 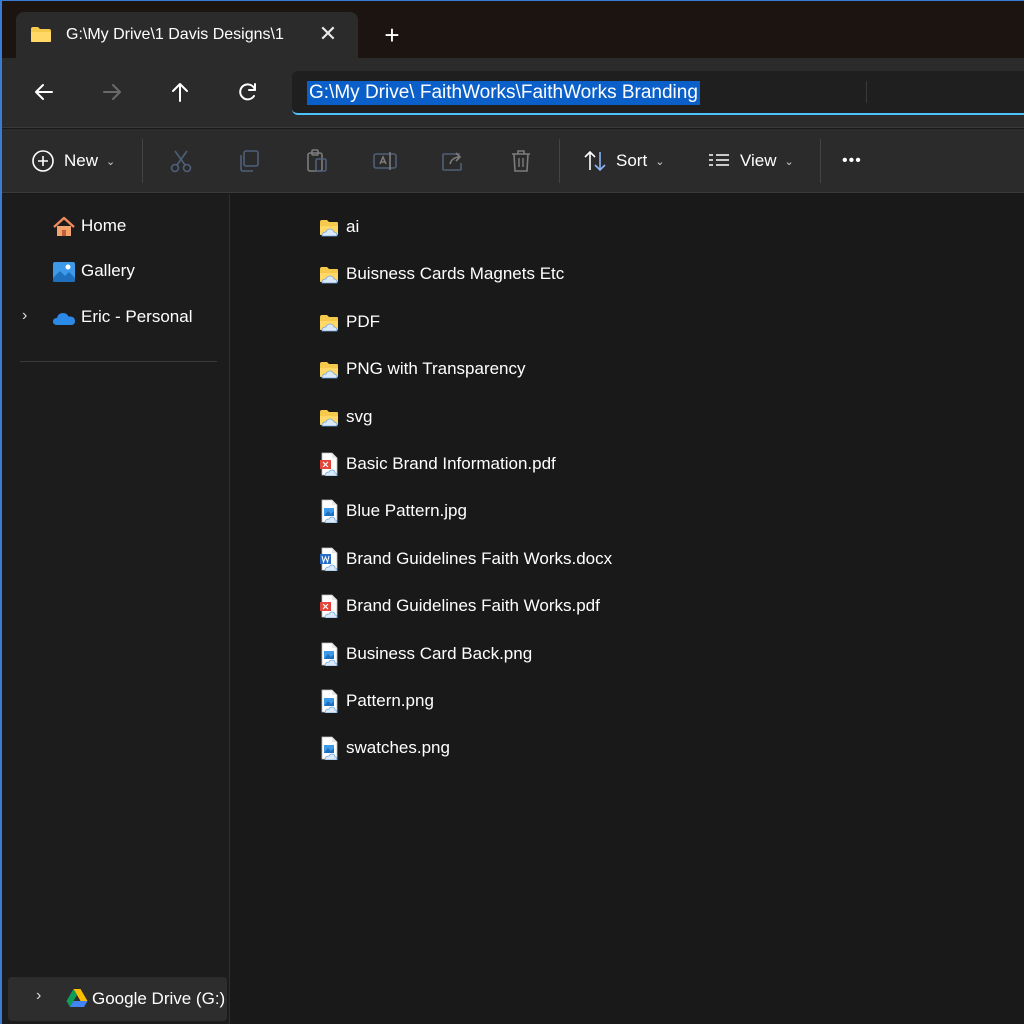 I want to click on file-list-item: ai, so click(x=521, y=226).